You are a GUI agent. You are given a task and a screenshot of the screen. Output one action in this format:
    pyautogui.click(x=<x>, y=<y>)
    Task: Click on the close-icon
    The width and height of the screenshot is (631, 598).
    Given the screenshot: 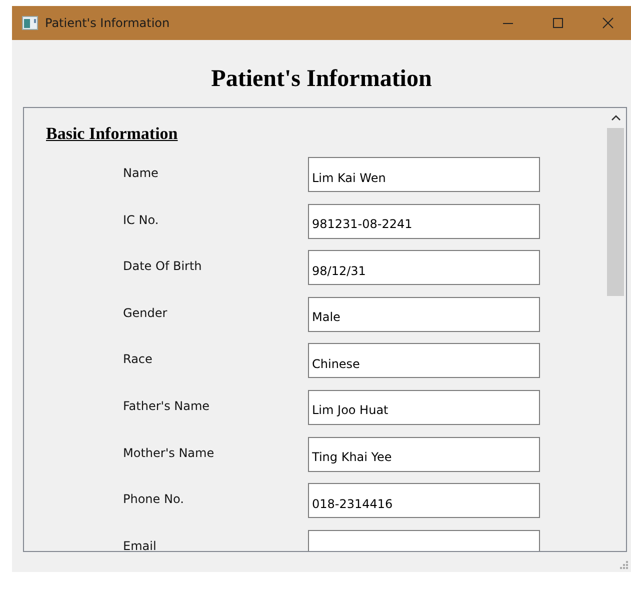 What is the action you would take?
    pyautogui.click(x=608, y=23)
    